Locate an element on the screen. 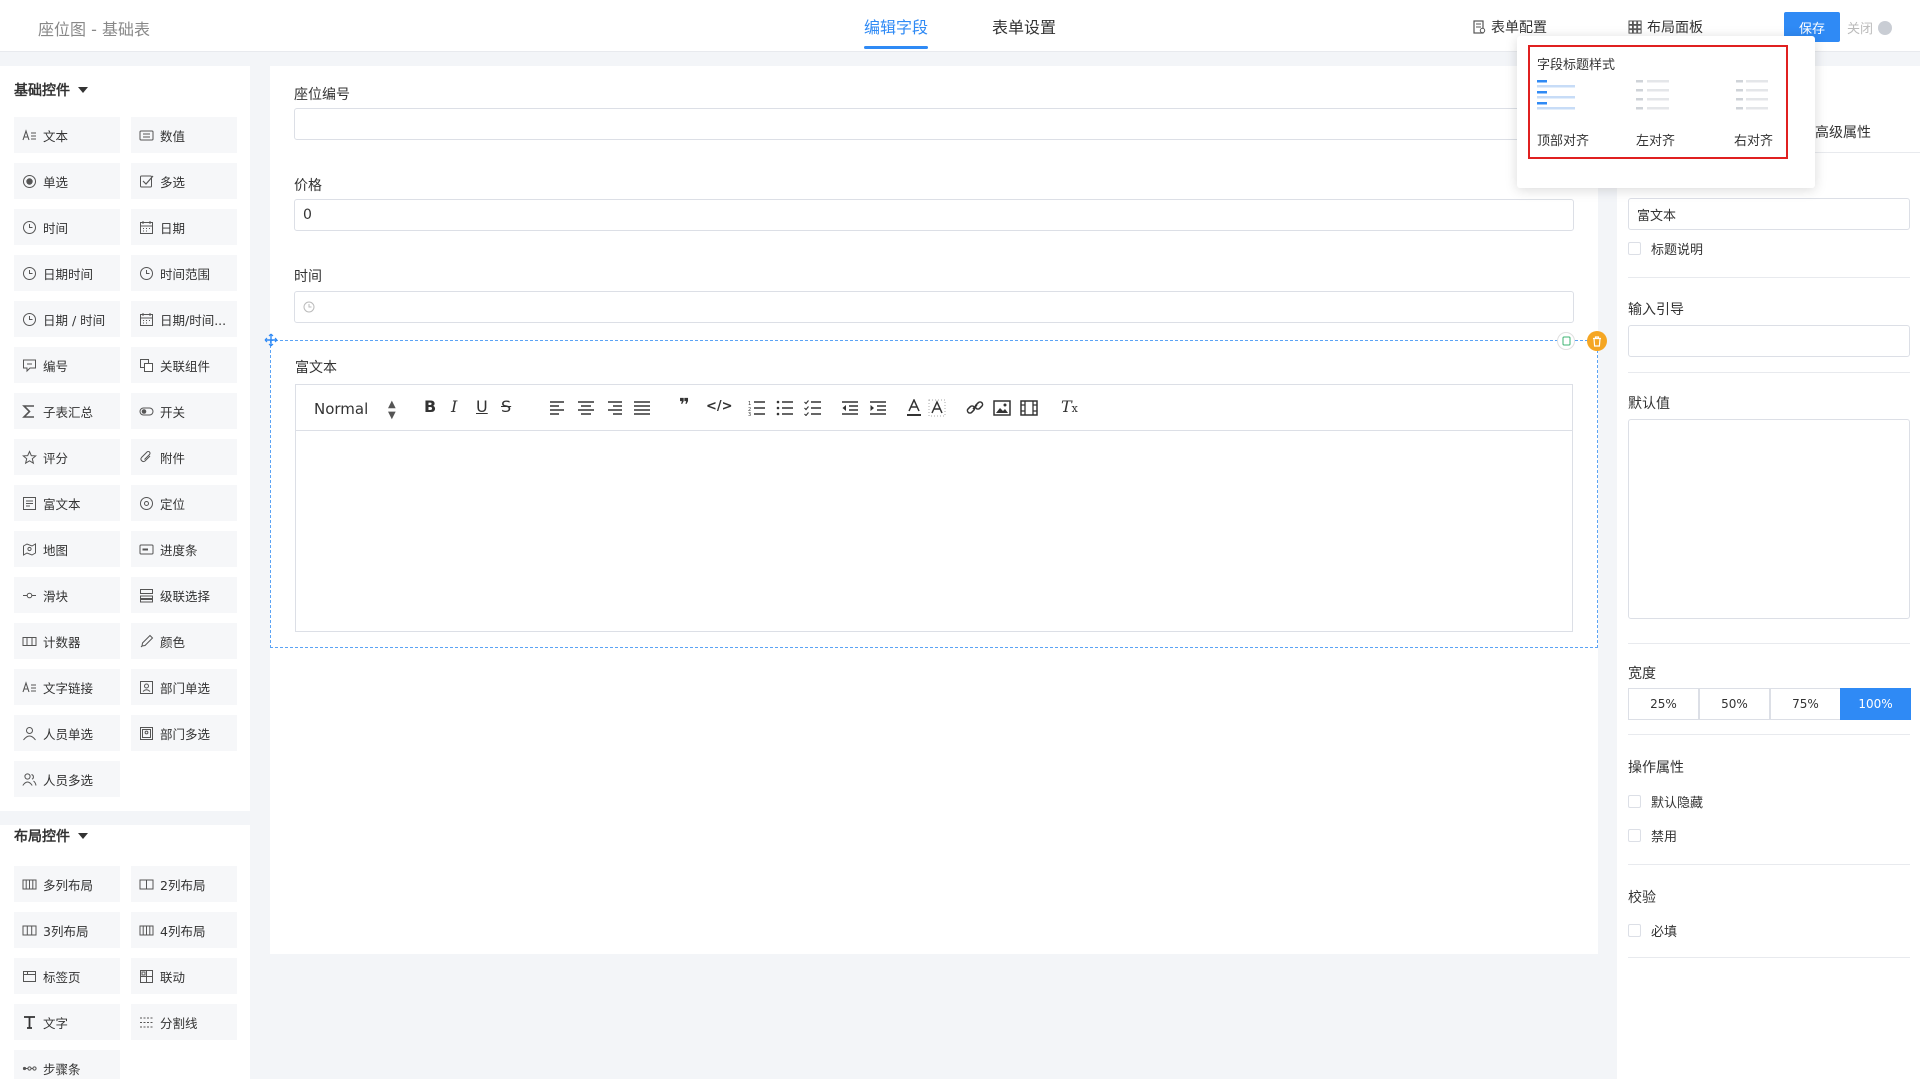 Image resolution: width=1920 pixels, height=1079 pixels. field-title-input: 富文本 is located at coordinates (1769, 214).